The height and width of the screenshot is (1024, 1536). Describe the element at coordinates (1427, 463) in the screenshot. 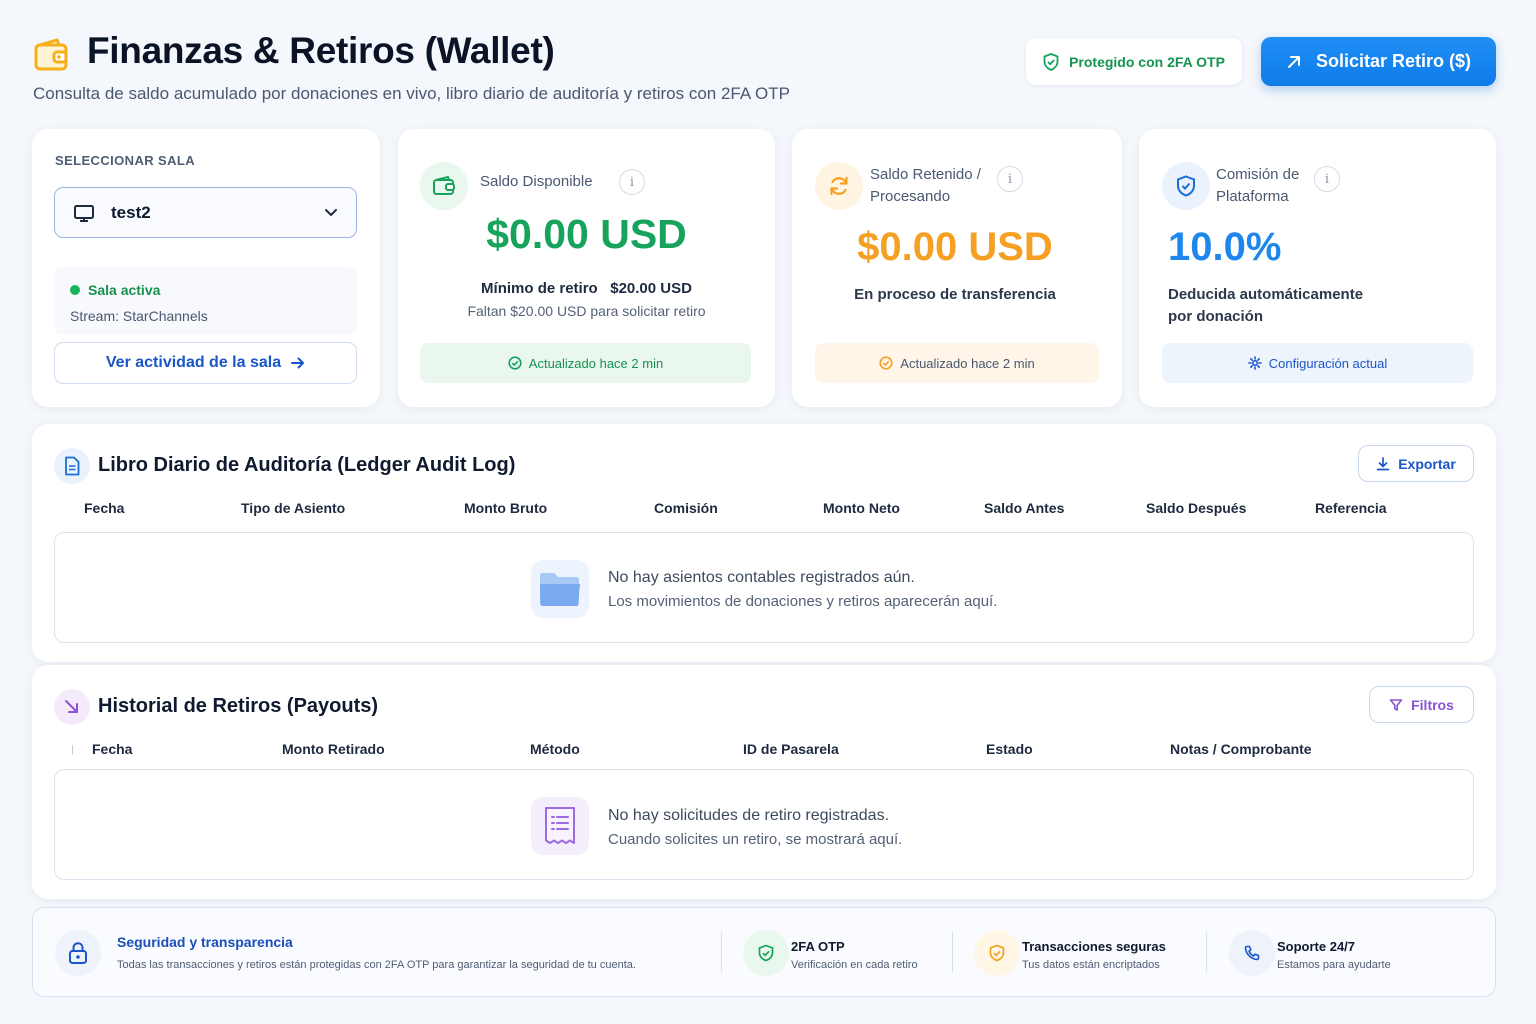

I see `export-label: Exportar` at that location.